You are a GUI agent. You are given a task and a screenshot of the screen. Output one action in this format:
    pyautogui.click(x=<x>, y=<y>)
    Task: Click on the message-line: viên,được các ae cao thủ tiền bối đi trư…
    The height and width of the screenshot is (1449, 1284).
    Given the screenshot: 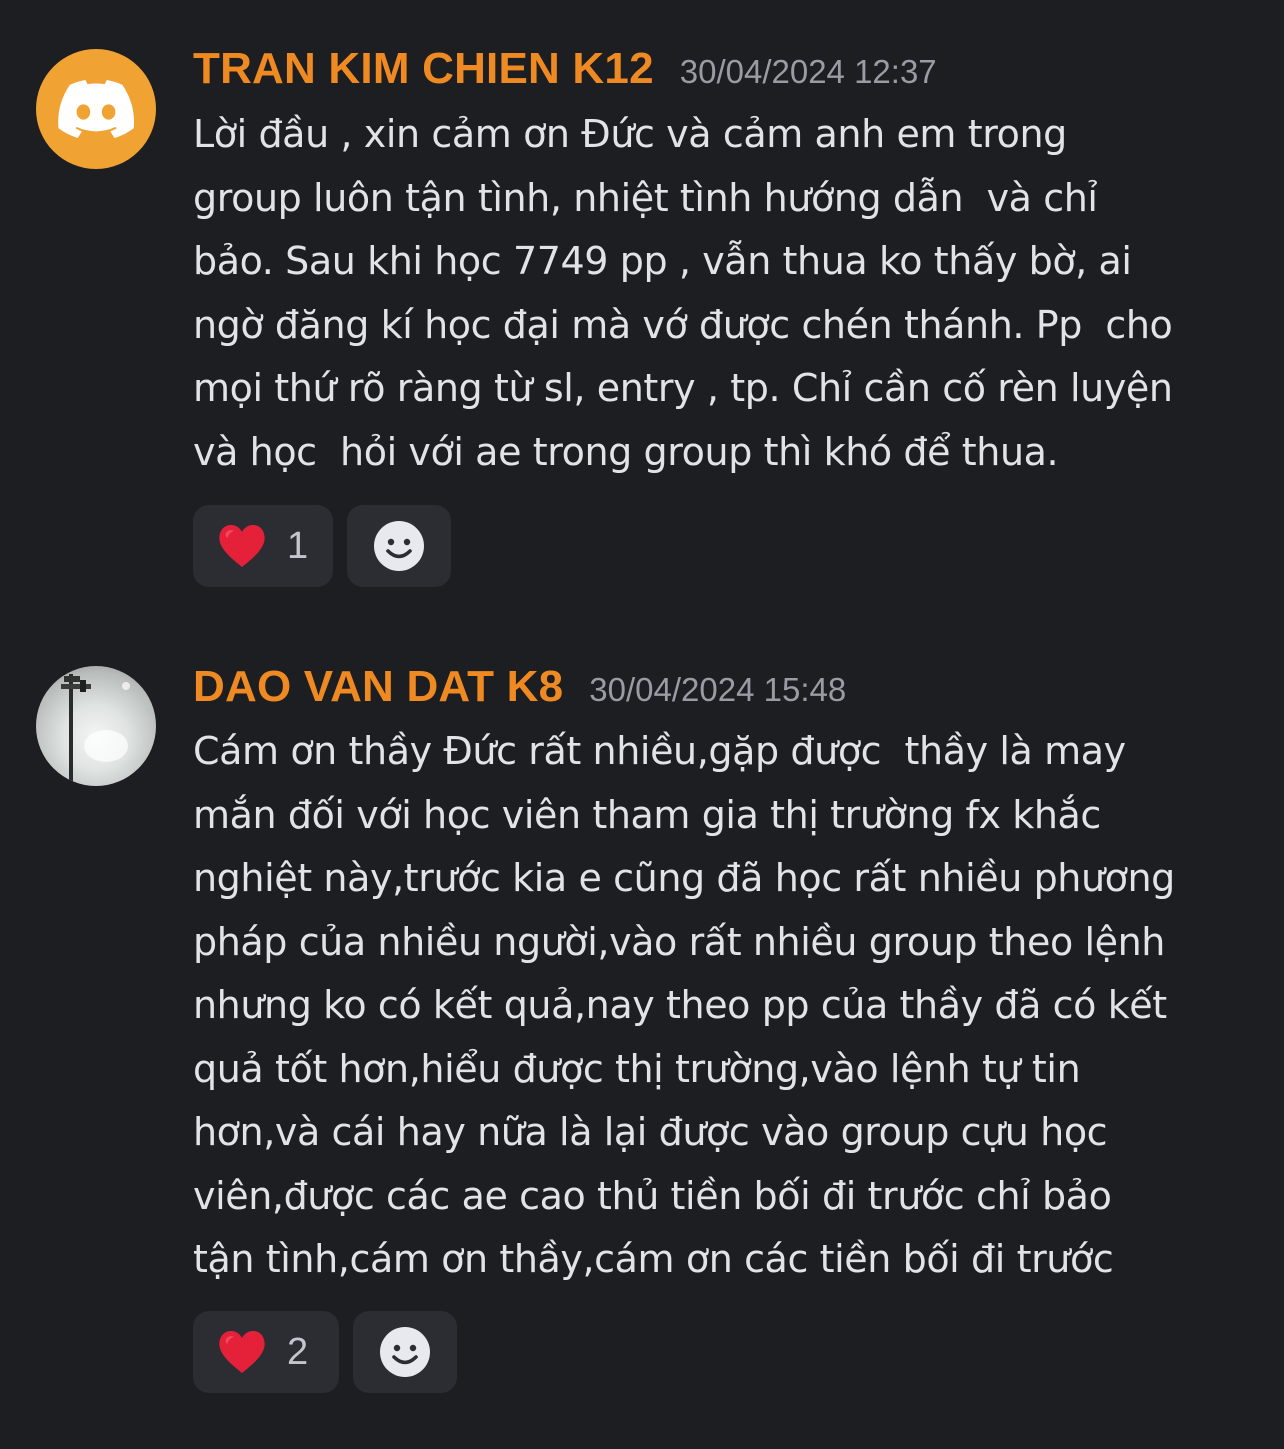 What is the action you would take?
    pyautogui.click(x=652, y=1195)
    